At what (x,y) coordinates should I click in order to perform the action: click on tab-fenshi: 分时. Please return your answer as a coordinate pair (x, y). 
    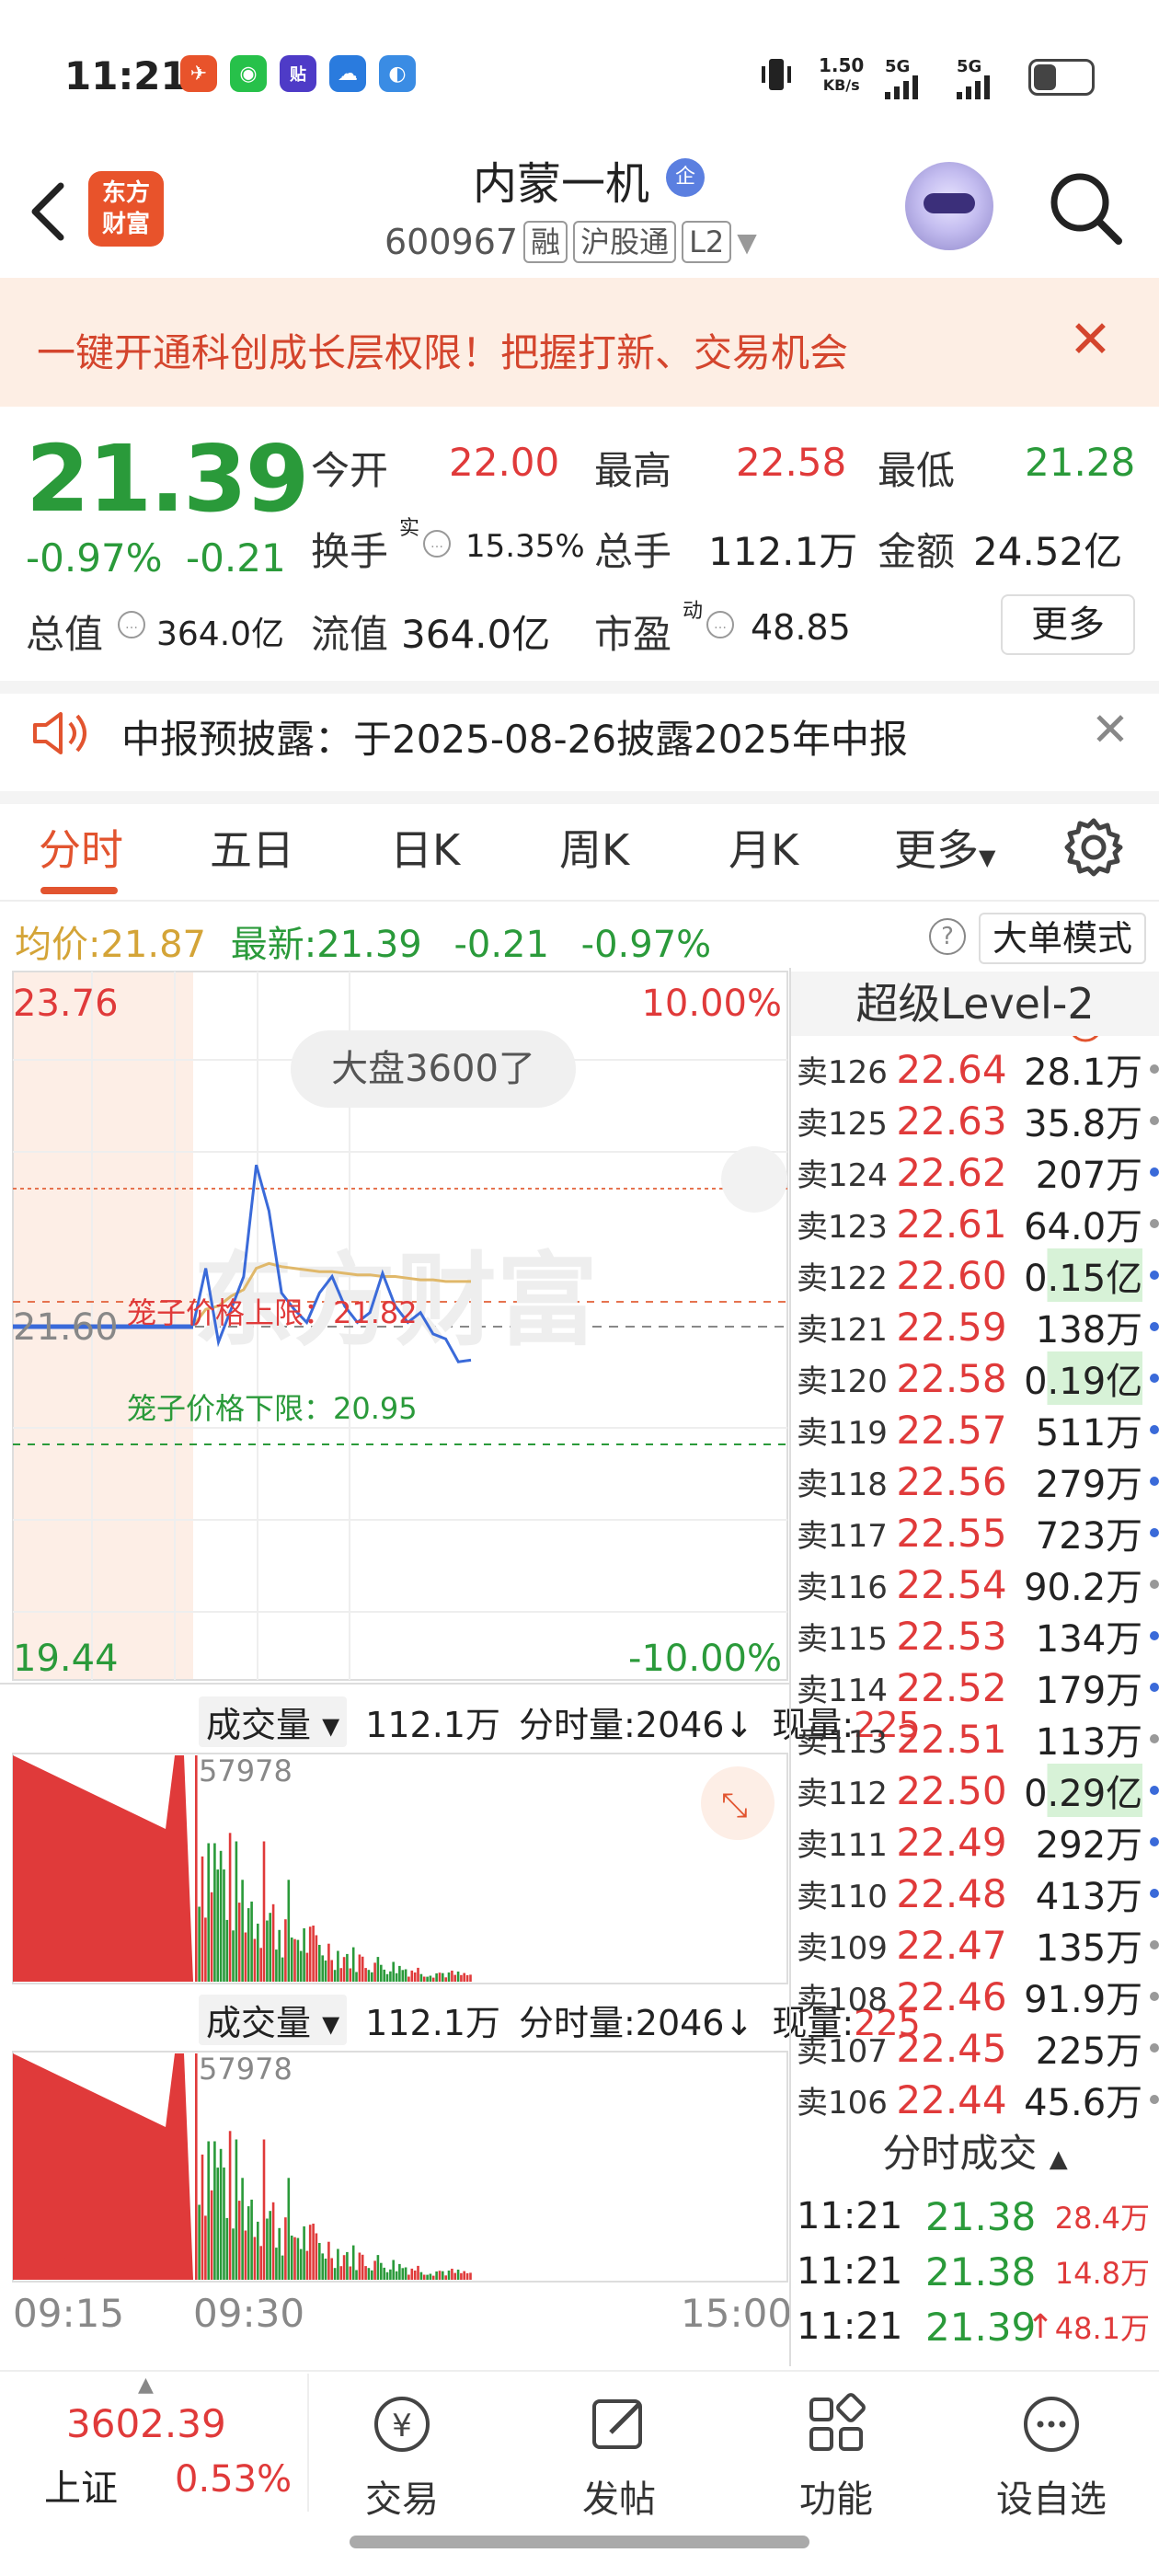
    Looking at the image, I should click on (81, 847).